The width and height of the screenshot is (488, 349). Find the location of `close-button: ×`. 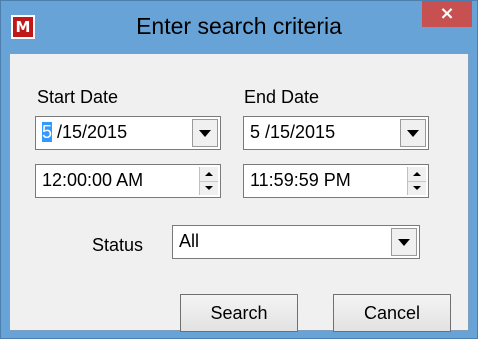

close-button: × is located at coordinates (447, 14).